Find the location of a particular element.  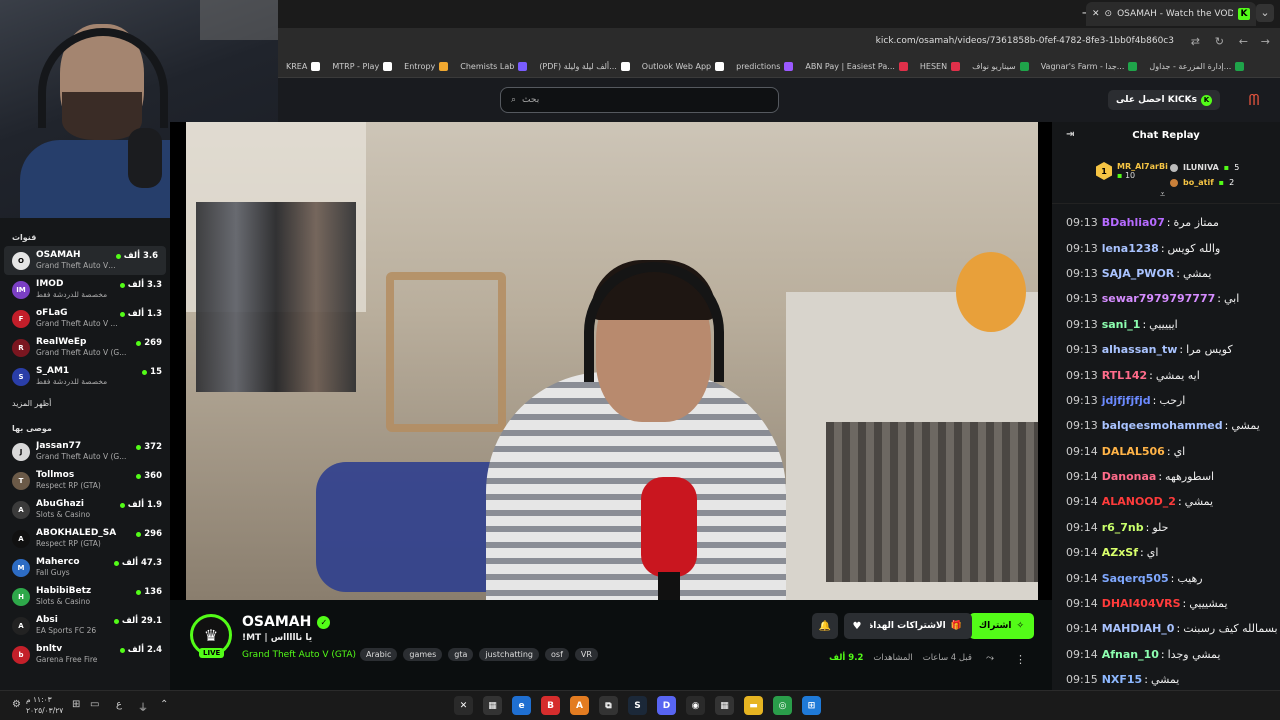

obs-icon: ◉ is located at coordinates (695, 705).